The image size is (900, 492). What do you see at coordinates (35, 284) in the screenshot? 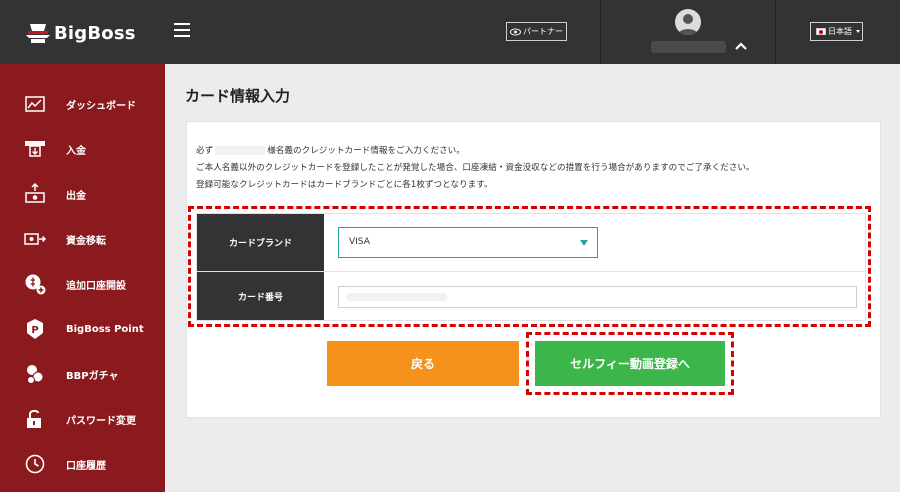
I see `add-account-icon` at bounding box center [35, 284].